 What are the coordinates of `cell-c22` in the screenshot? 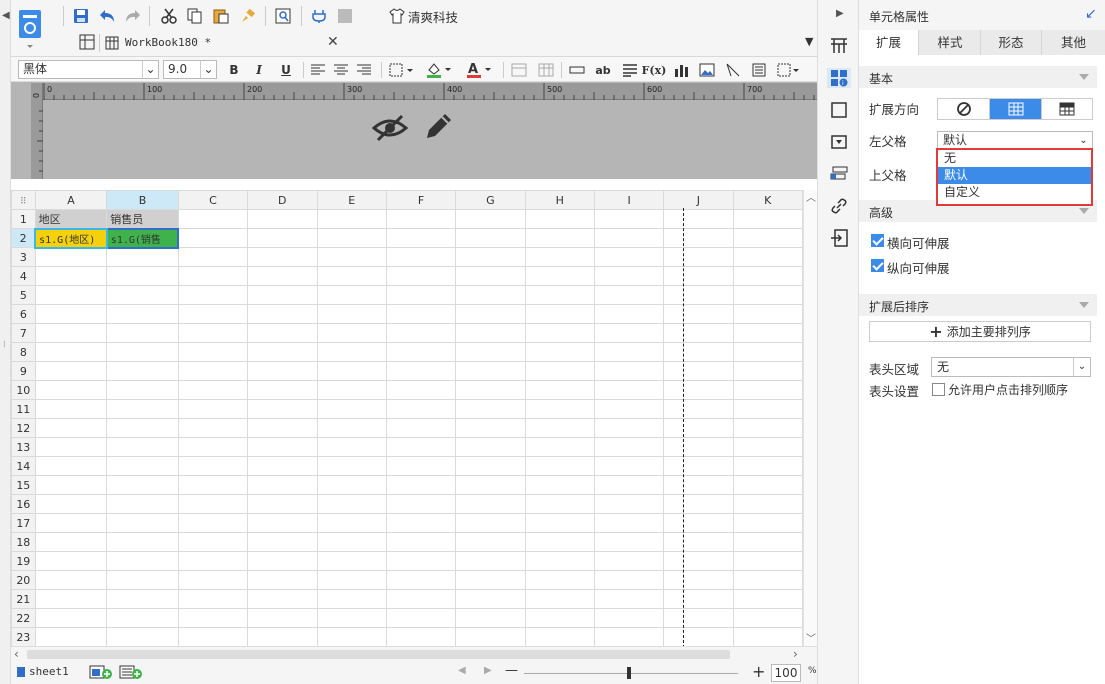 It's located at (213, 618).